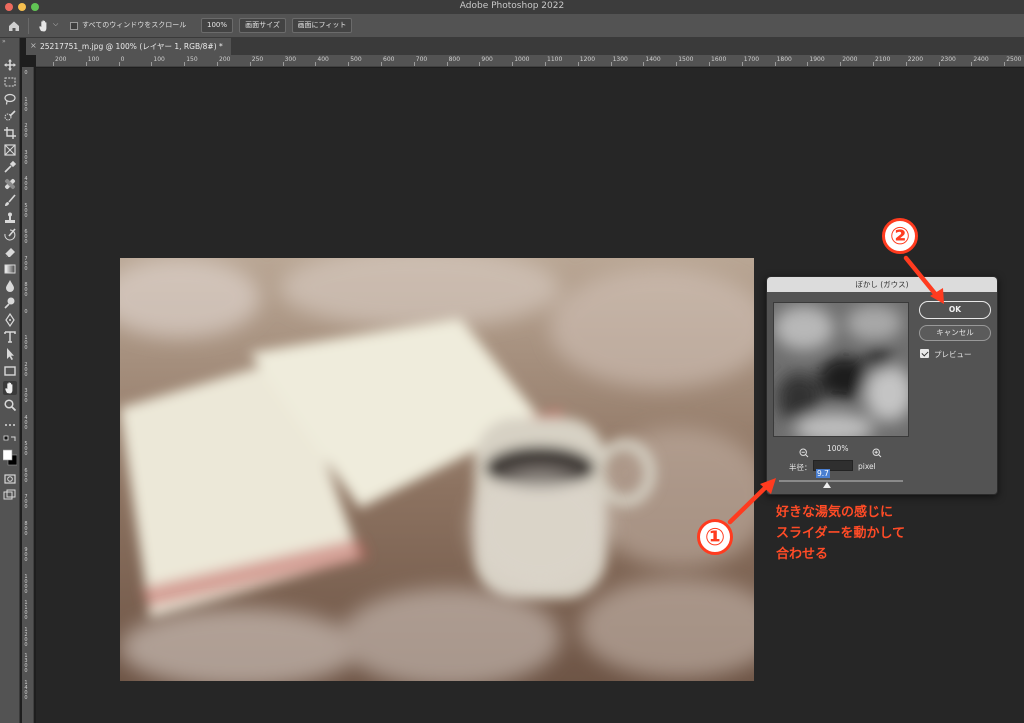 This screenshot has width=1024, height=723. Describe the element at coordinates (10, 116) in the screenshot. I see `quick-selection-tool-icon` at that location.